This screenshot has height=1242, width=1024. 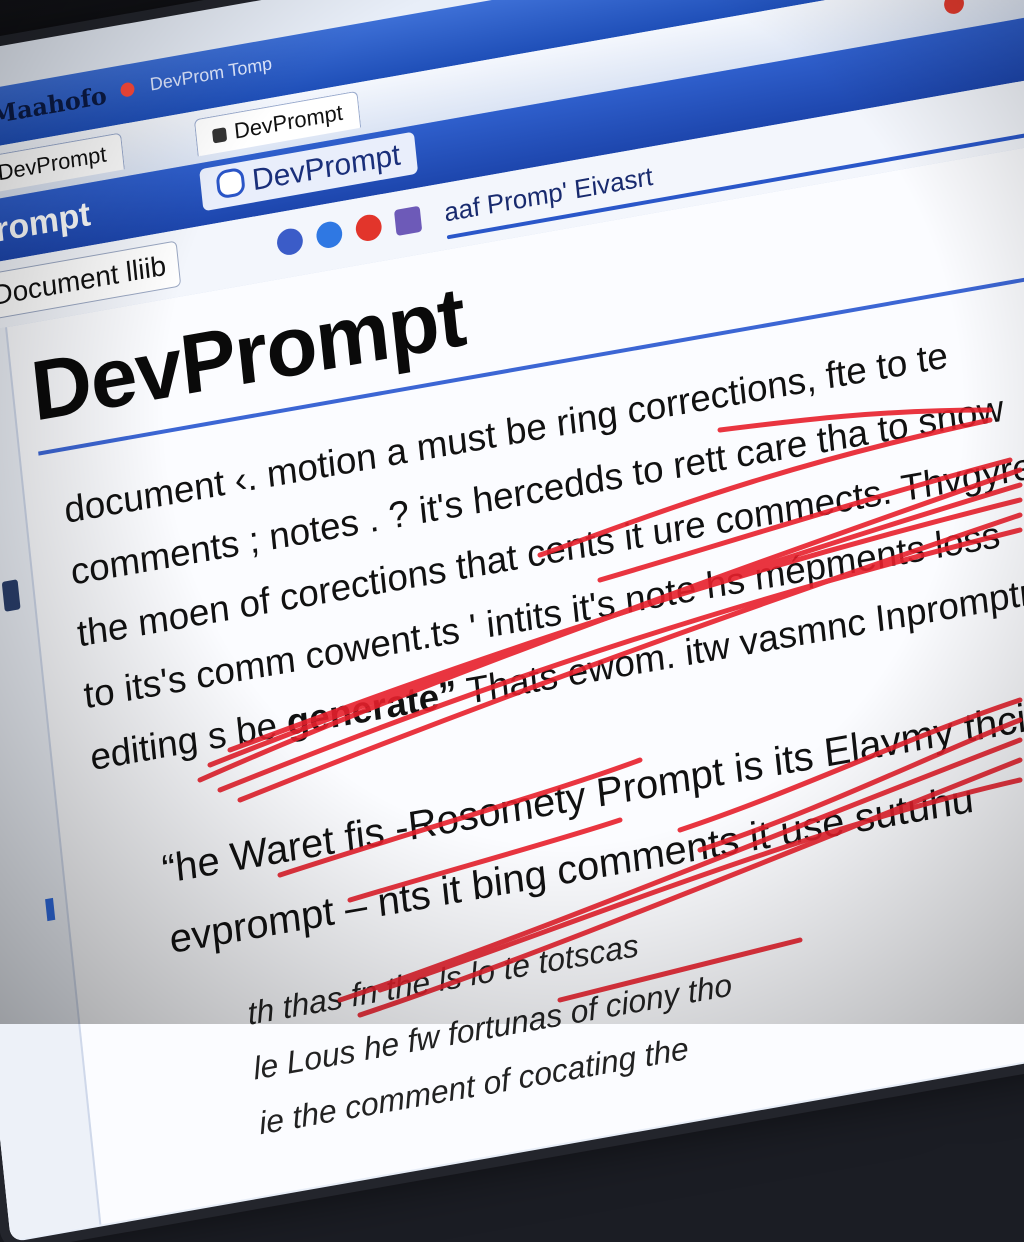 I want to click on generate-keyword: generate”, so click(x=372, y=708).